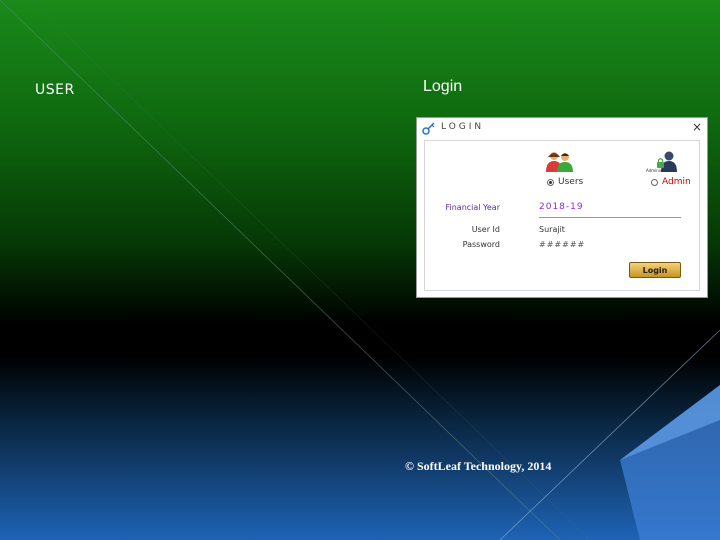 This screenshot has width=720, height=540. I want to click on financial-year-value: 2018-19, so click(561, 207).